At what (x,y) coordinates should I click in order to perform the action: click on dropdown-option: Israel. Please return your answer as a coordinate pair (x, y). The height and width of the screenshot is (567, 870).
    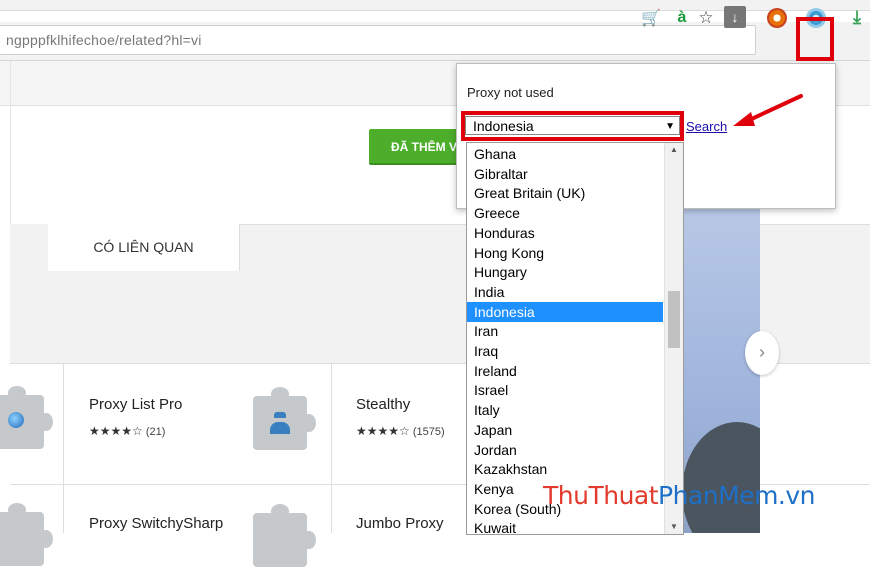
    Looking at the image, I should click on (565, 390).